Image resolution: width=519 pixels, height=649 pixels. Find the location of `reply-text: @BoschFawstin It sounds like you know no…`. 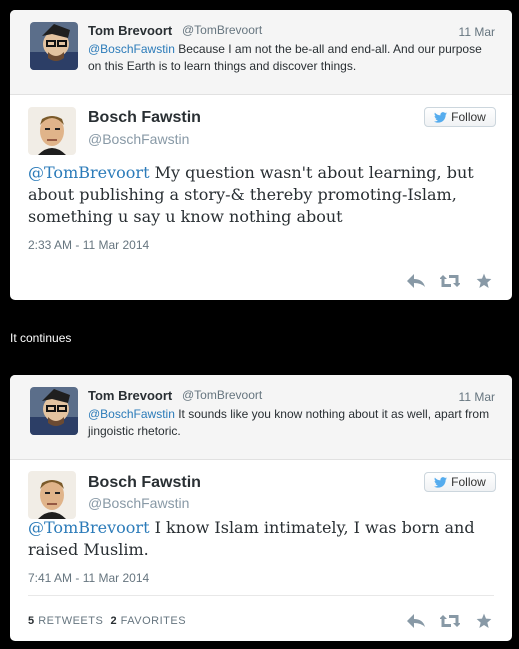

reply-text: @BoschFawstin It sounds like you know no… is located at coordinates (293, 423).